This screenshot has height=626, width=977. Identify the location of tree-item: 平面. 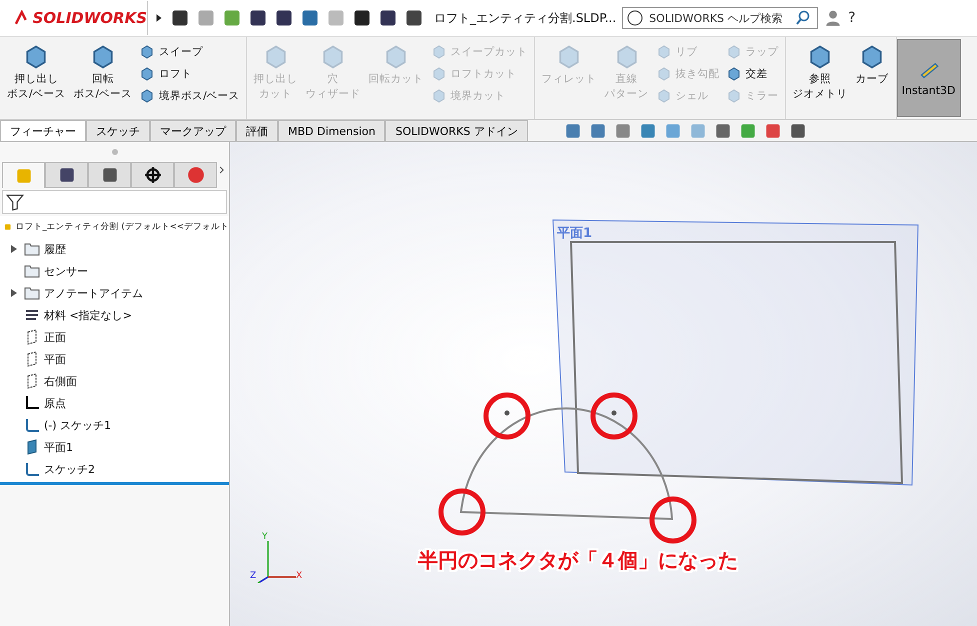
(55, 359).